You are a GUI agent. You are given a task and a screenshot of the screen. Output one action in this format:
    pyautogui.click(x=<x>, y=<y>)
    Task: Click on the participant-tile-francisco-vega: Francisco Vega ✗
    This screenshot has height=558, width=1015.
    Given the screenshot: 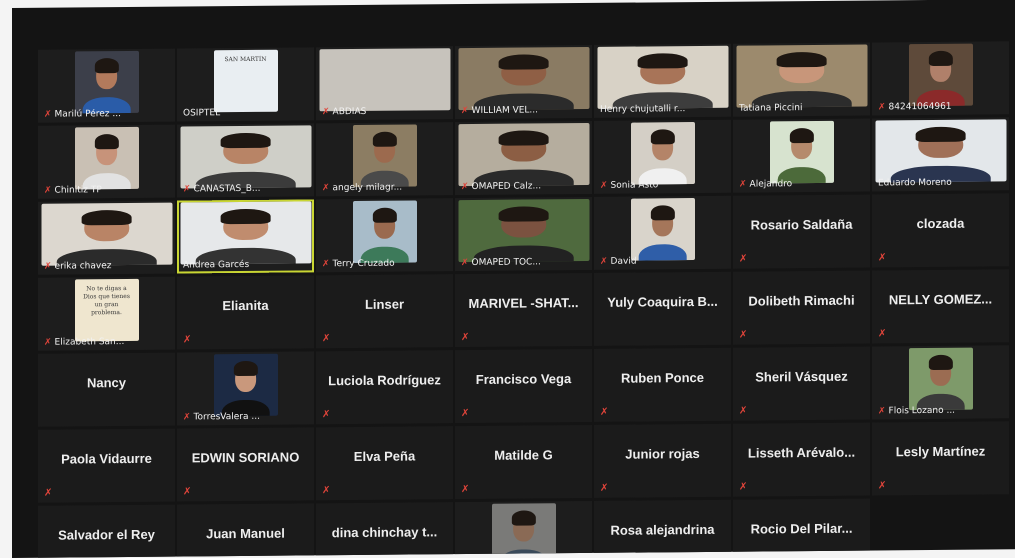 What is the action you would take?
    pyautogui.click(x=523, y=386)
    